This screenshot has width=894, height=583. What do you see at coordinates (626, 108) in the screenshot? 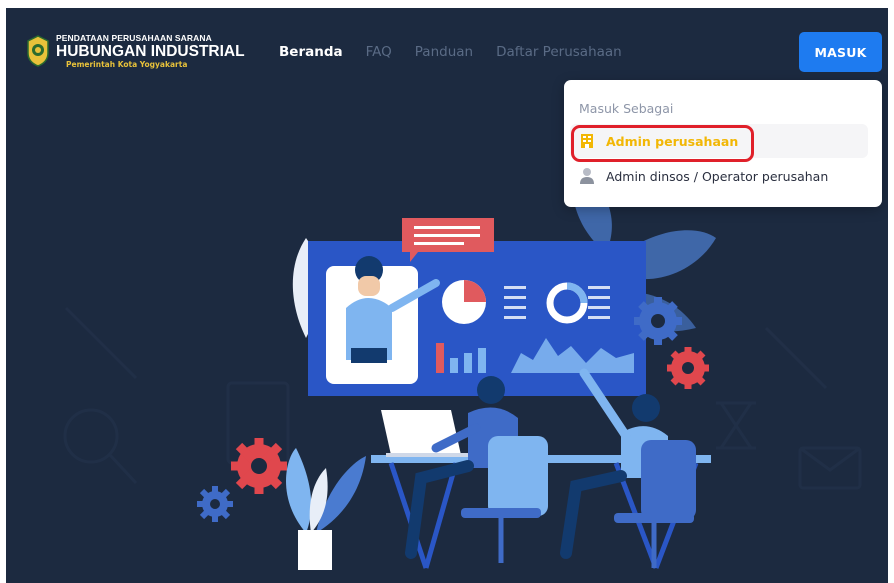
I see `dropdown-header: Masuk Sebagai` at bounding box center [626, 108].